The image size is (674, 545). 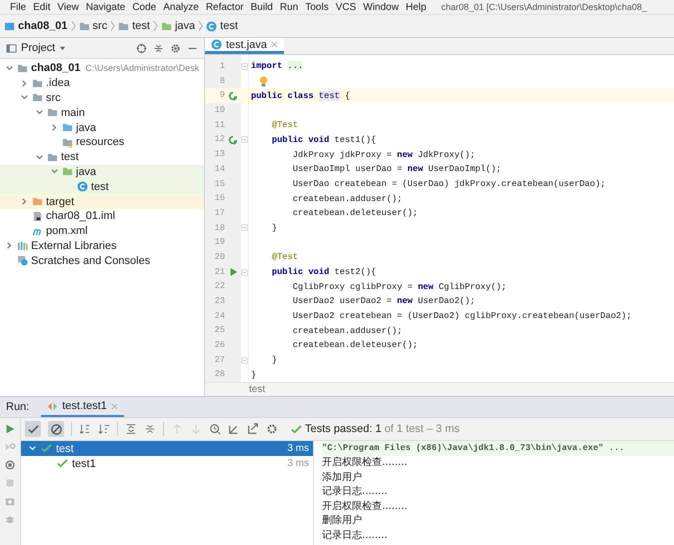 I want to click on collapse-icon, so click(x=158, y=48).